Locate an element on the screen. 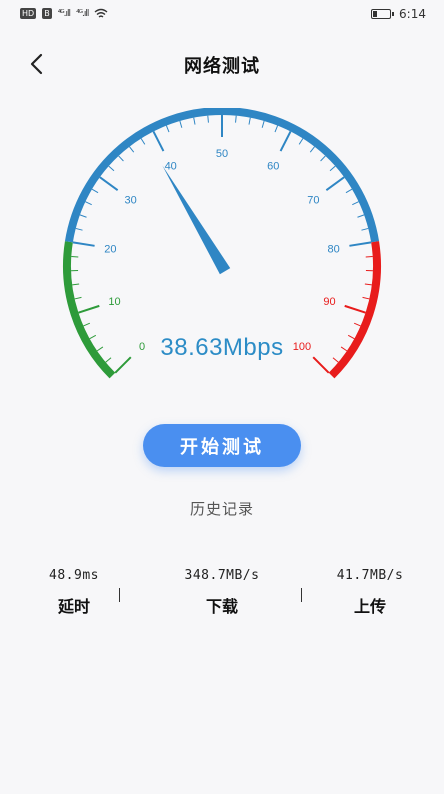 This screenshot has height=794, width=444. upload-value: 41.7MB/s is located at coordinates (370, 575).